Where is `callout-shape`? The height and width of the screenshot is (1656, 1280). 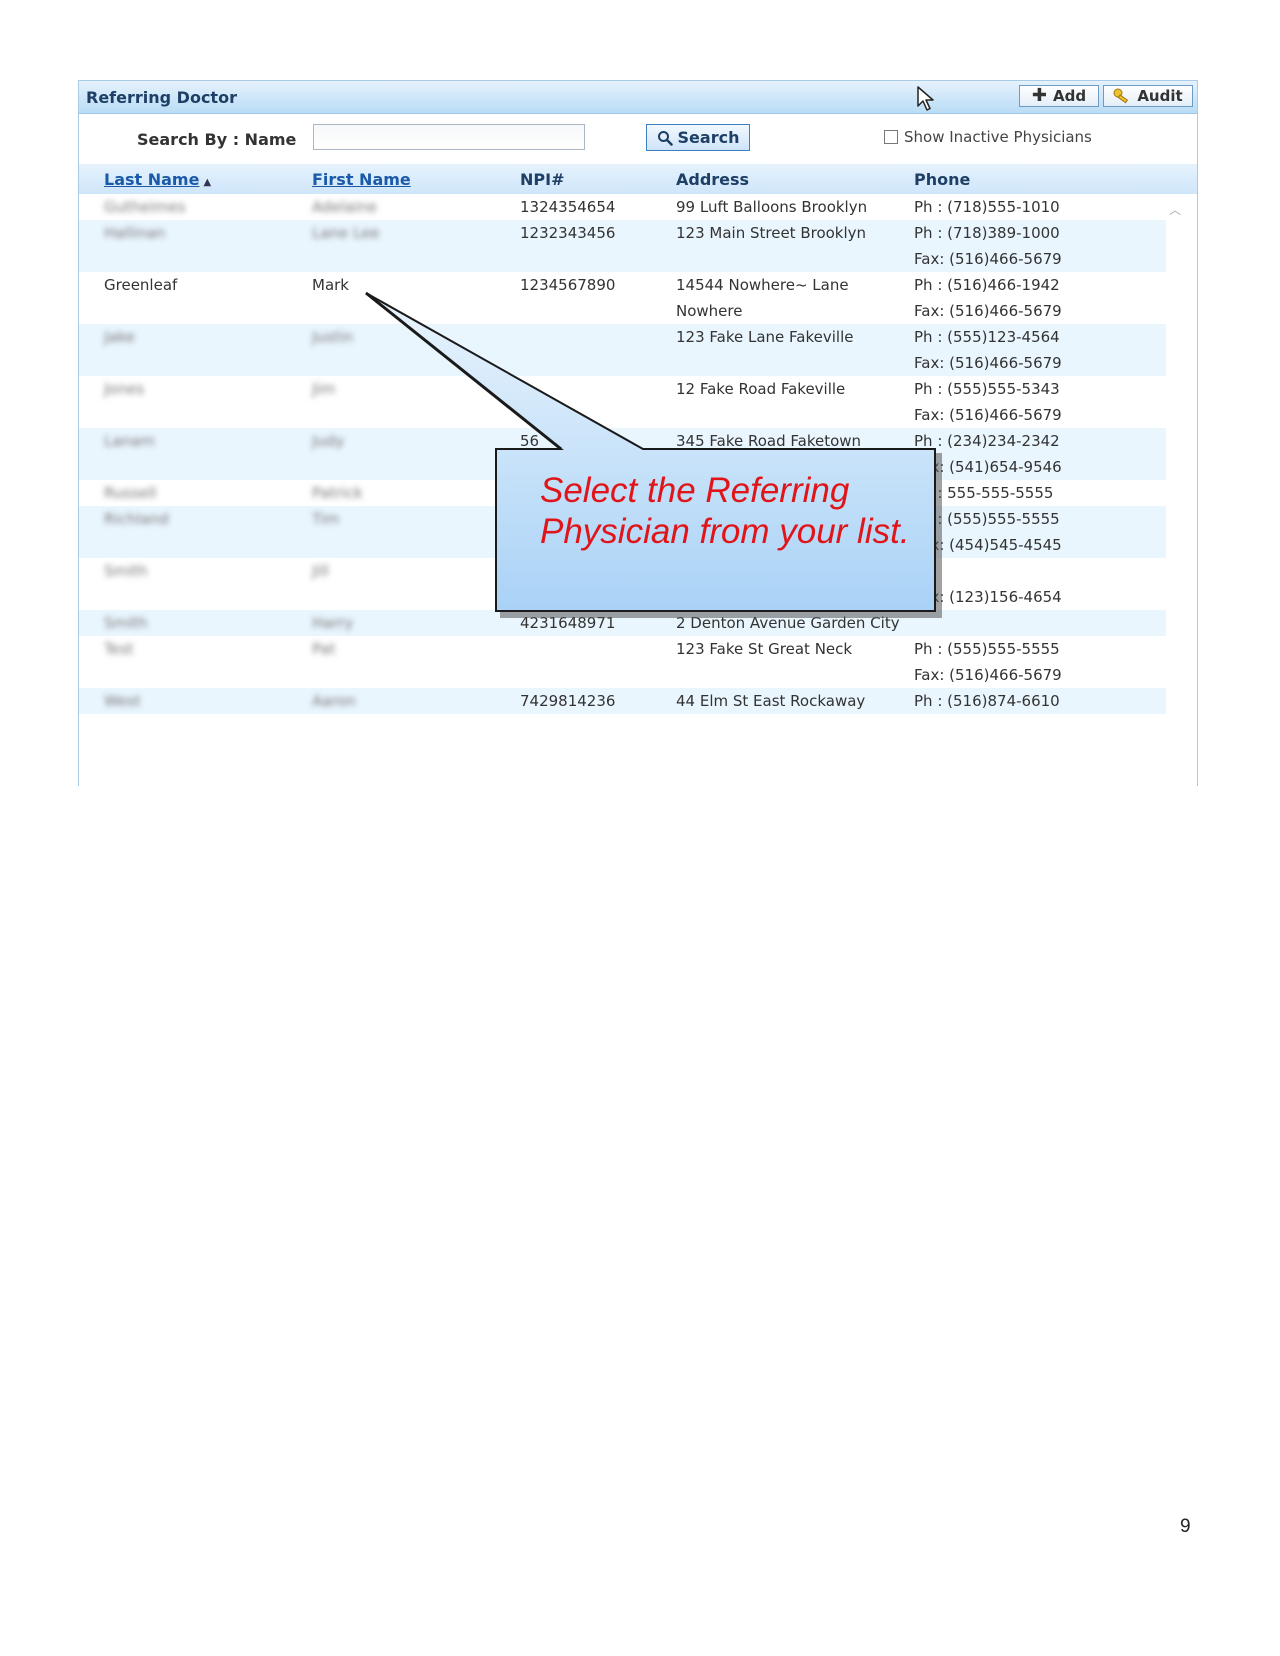 callout-shape is located at coordinates (653, 454).